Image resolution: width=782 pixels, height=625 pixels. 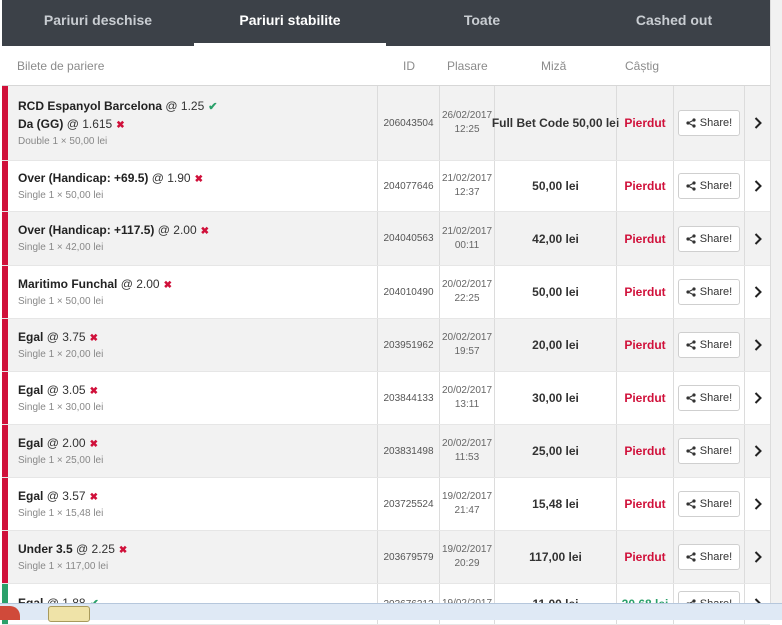 What do you see at coordinates (555, 504) in the screenshot?
I see `bet-stake: 15,48 lei` at bounding box center [555, 504].